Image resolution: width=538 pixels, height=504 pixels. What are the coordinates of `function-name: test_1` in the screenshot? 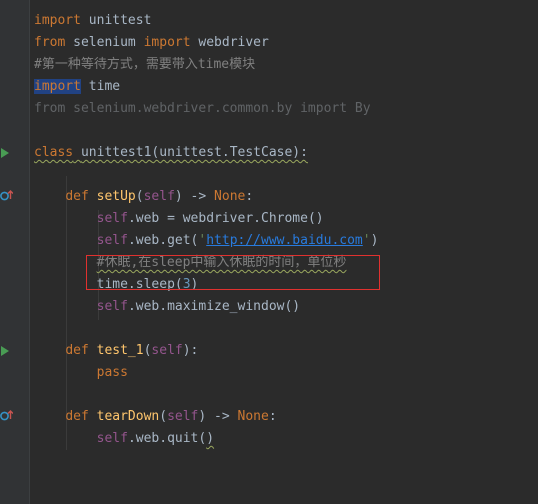 It's located at (120, 350).